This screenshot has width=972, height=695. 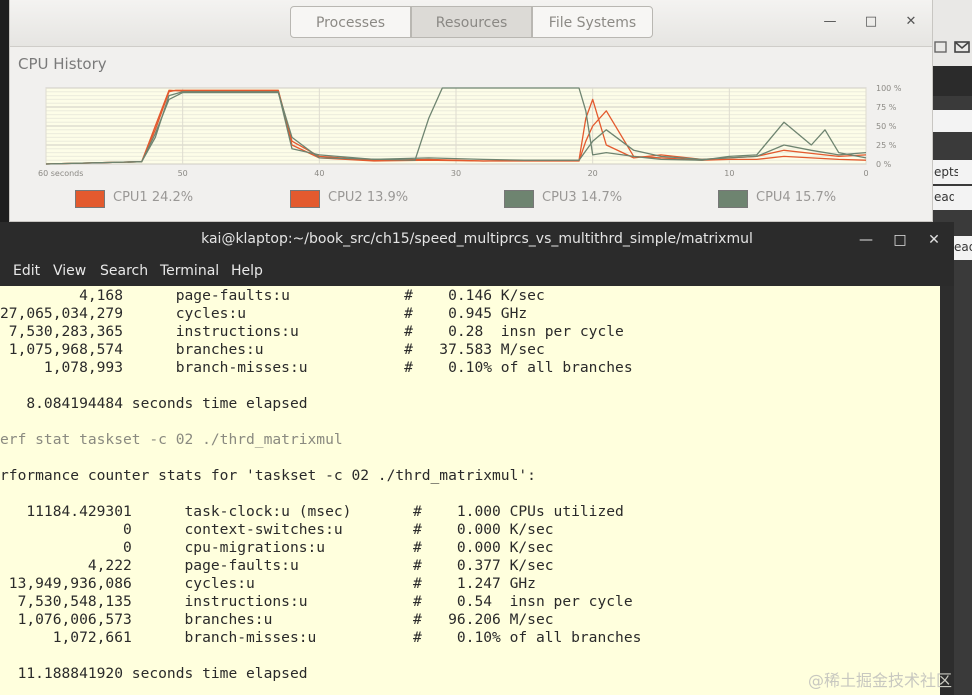 I want to click on menu-edit: Edit, so click(x=26, y=271).